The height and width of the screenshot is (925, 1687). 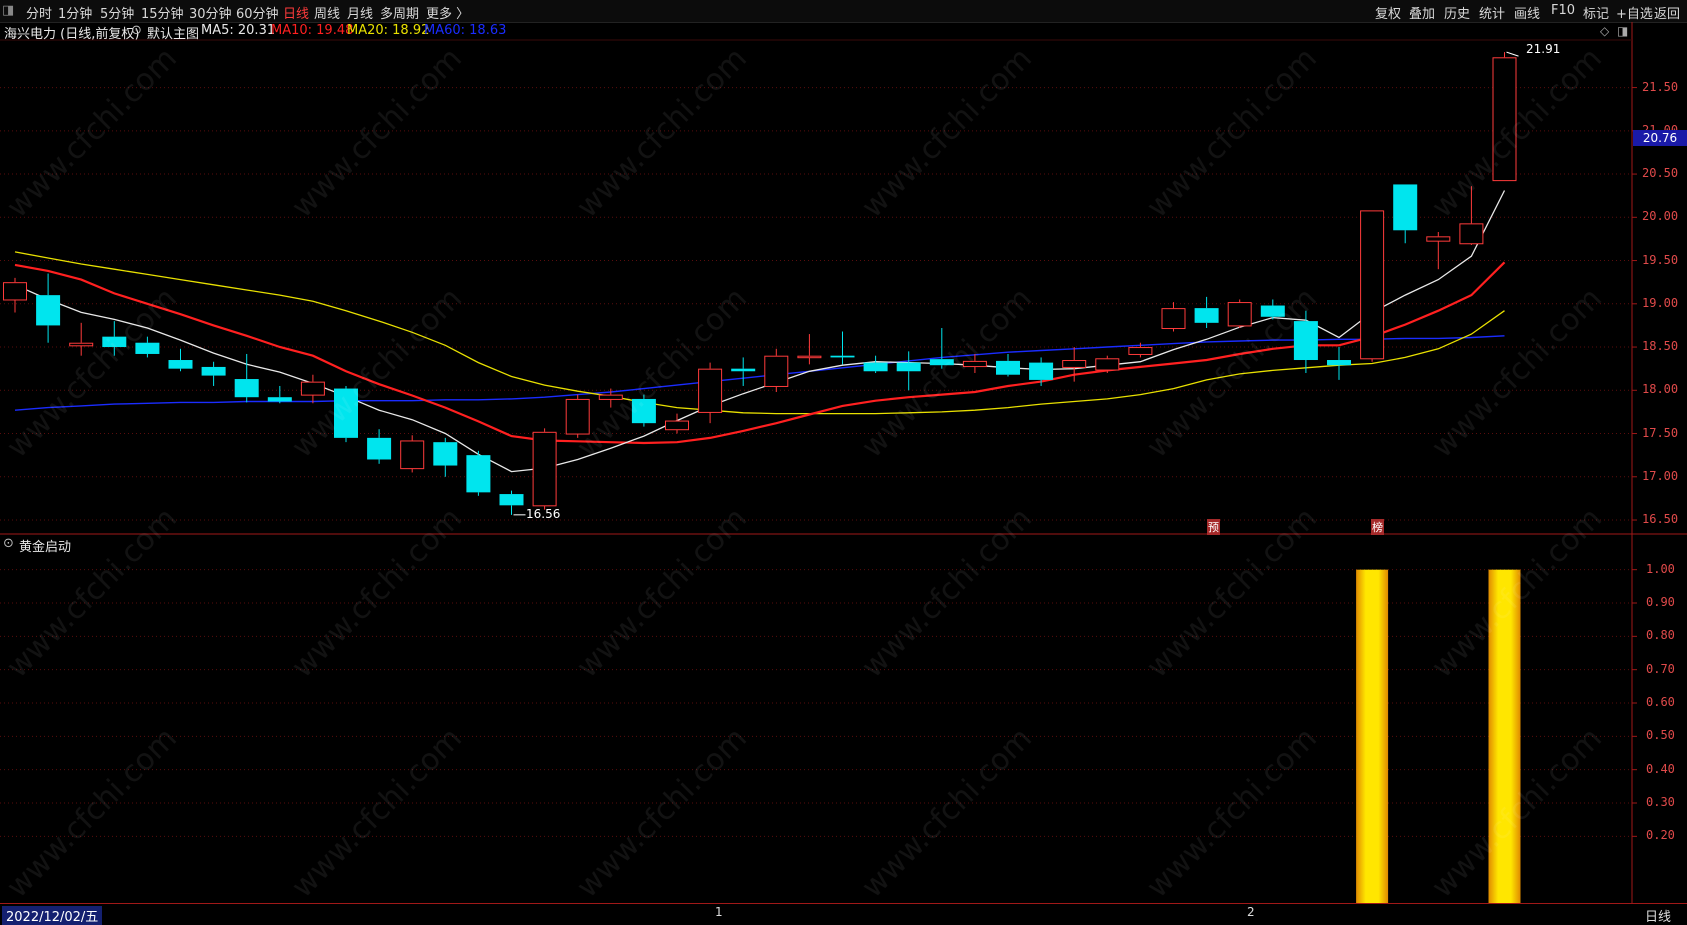 I want to click on marker-yu: 预, so click(x=1213, y=527).